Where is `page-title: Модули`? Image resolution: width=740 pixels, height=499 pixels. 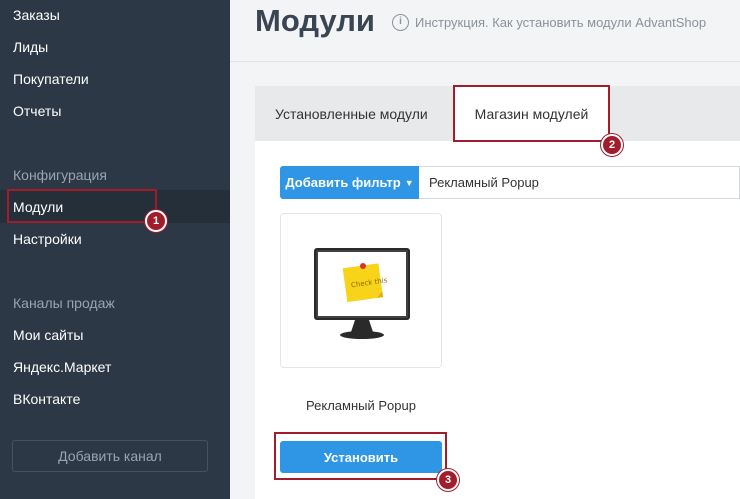
page-title: Модули is located at coordinates (315, 20).